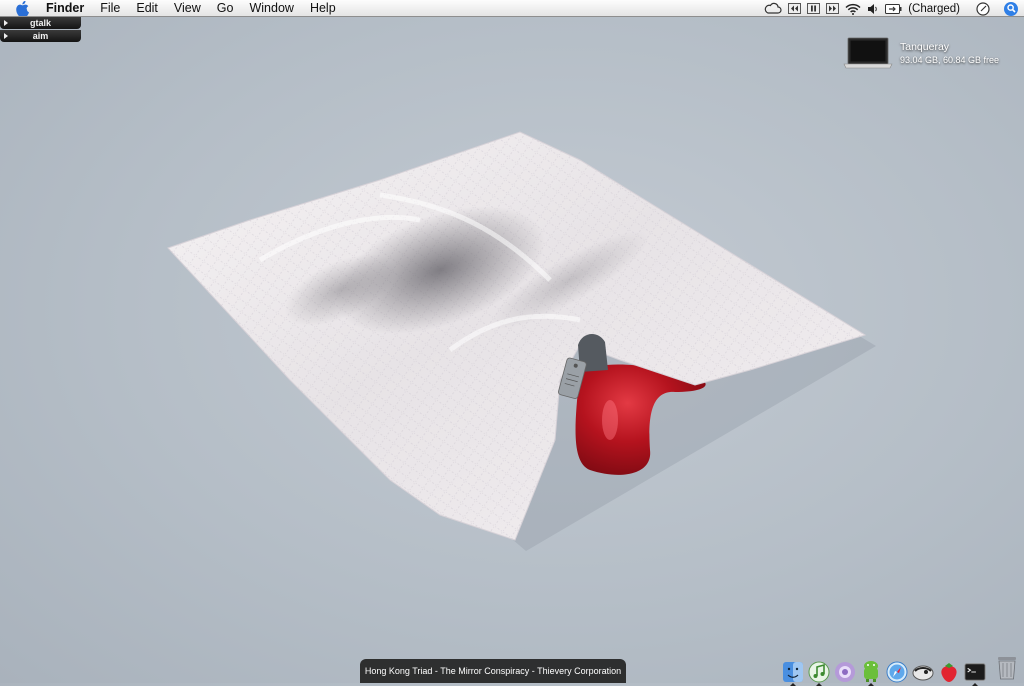 This screenshot has height=686, width=1024. Describe the element at coordinates (271, 8) in the screenshot. I see `menu-window: Window` at that location.